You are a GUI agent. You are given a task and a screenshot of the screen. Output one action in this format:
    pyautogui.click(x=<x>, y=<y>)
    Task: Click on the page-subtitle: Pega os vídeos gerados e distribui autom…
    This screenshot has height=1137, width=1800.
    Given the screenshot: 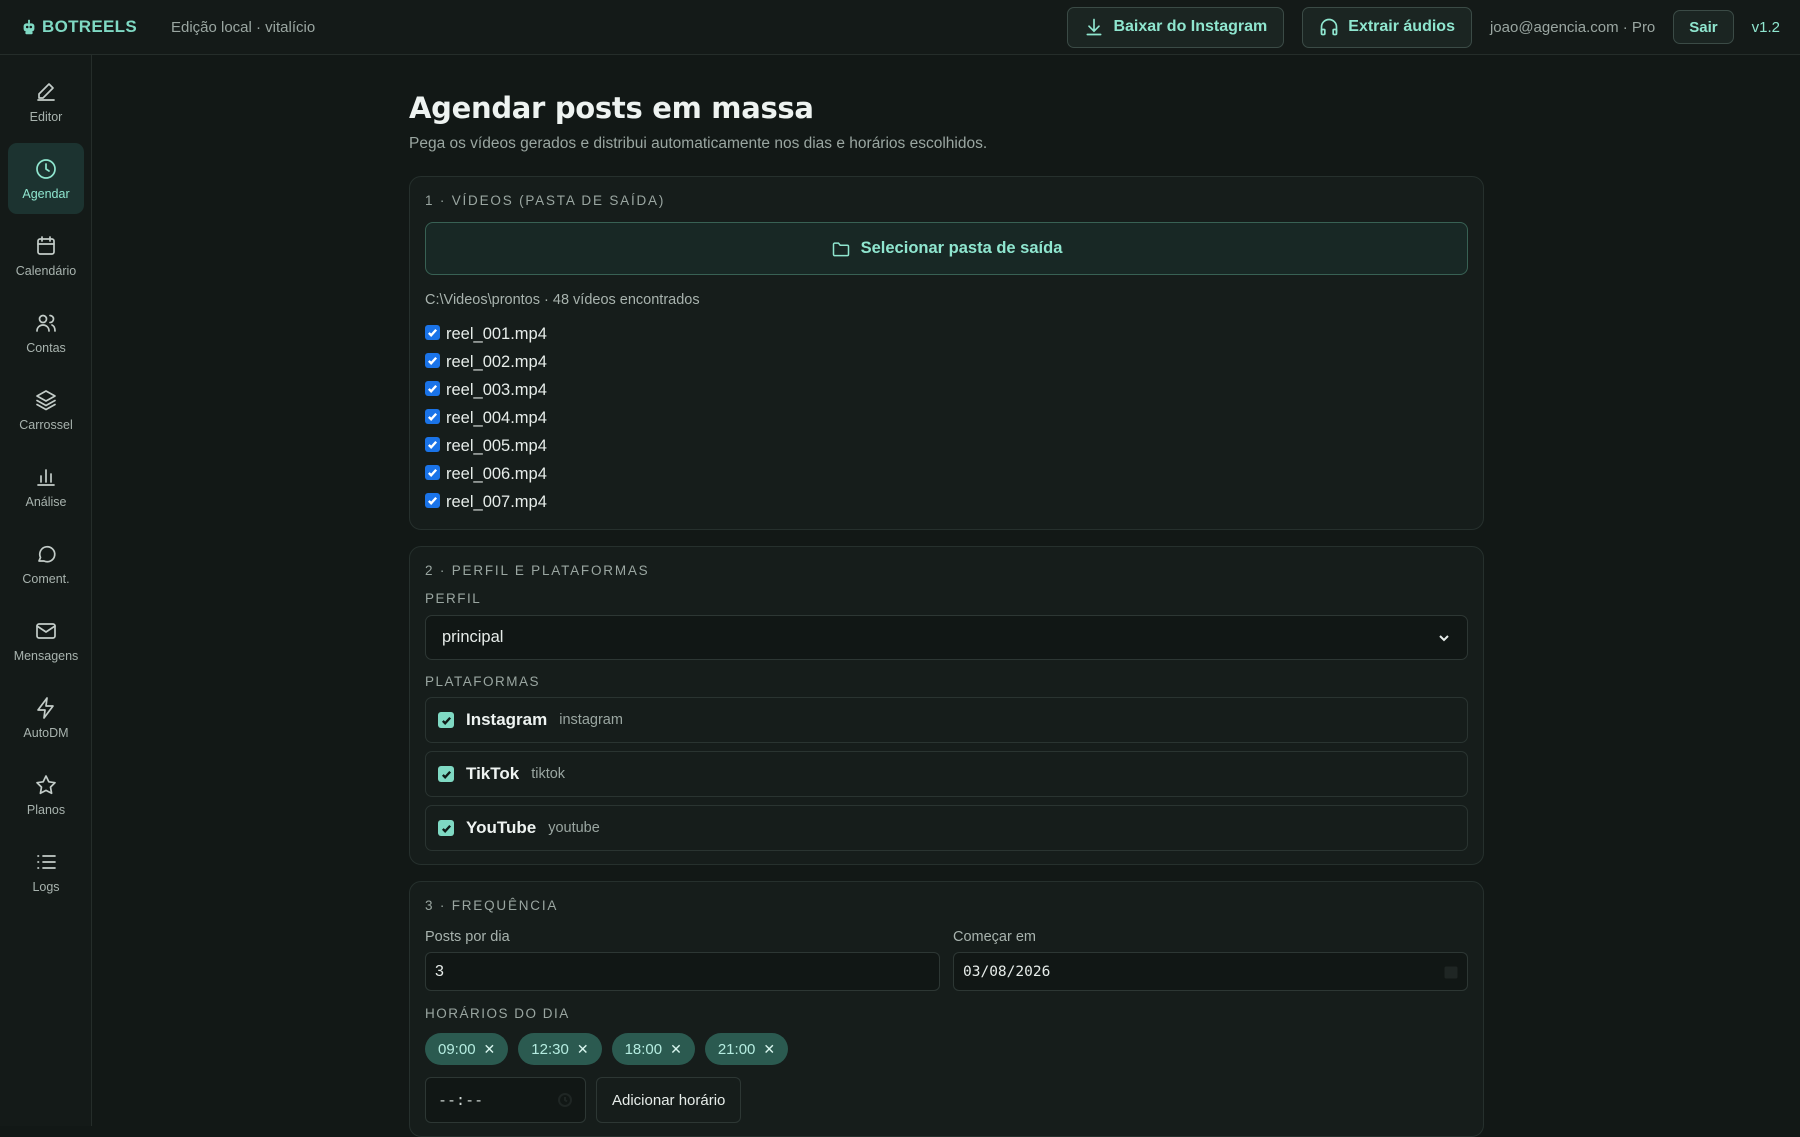 What is the action you would take?
    pyautogui.click(x=698, y=143)
    